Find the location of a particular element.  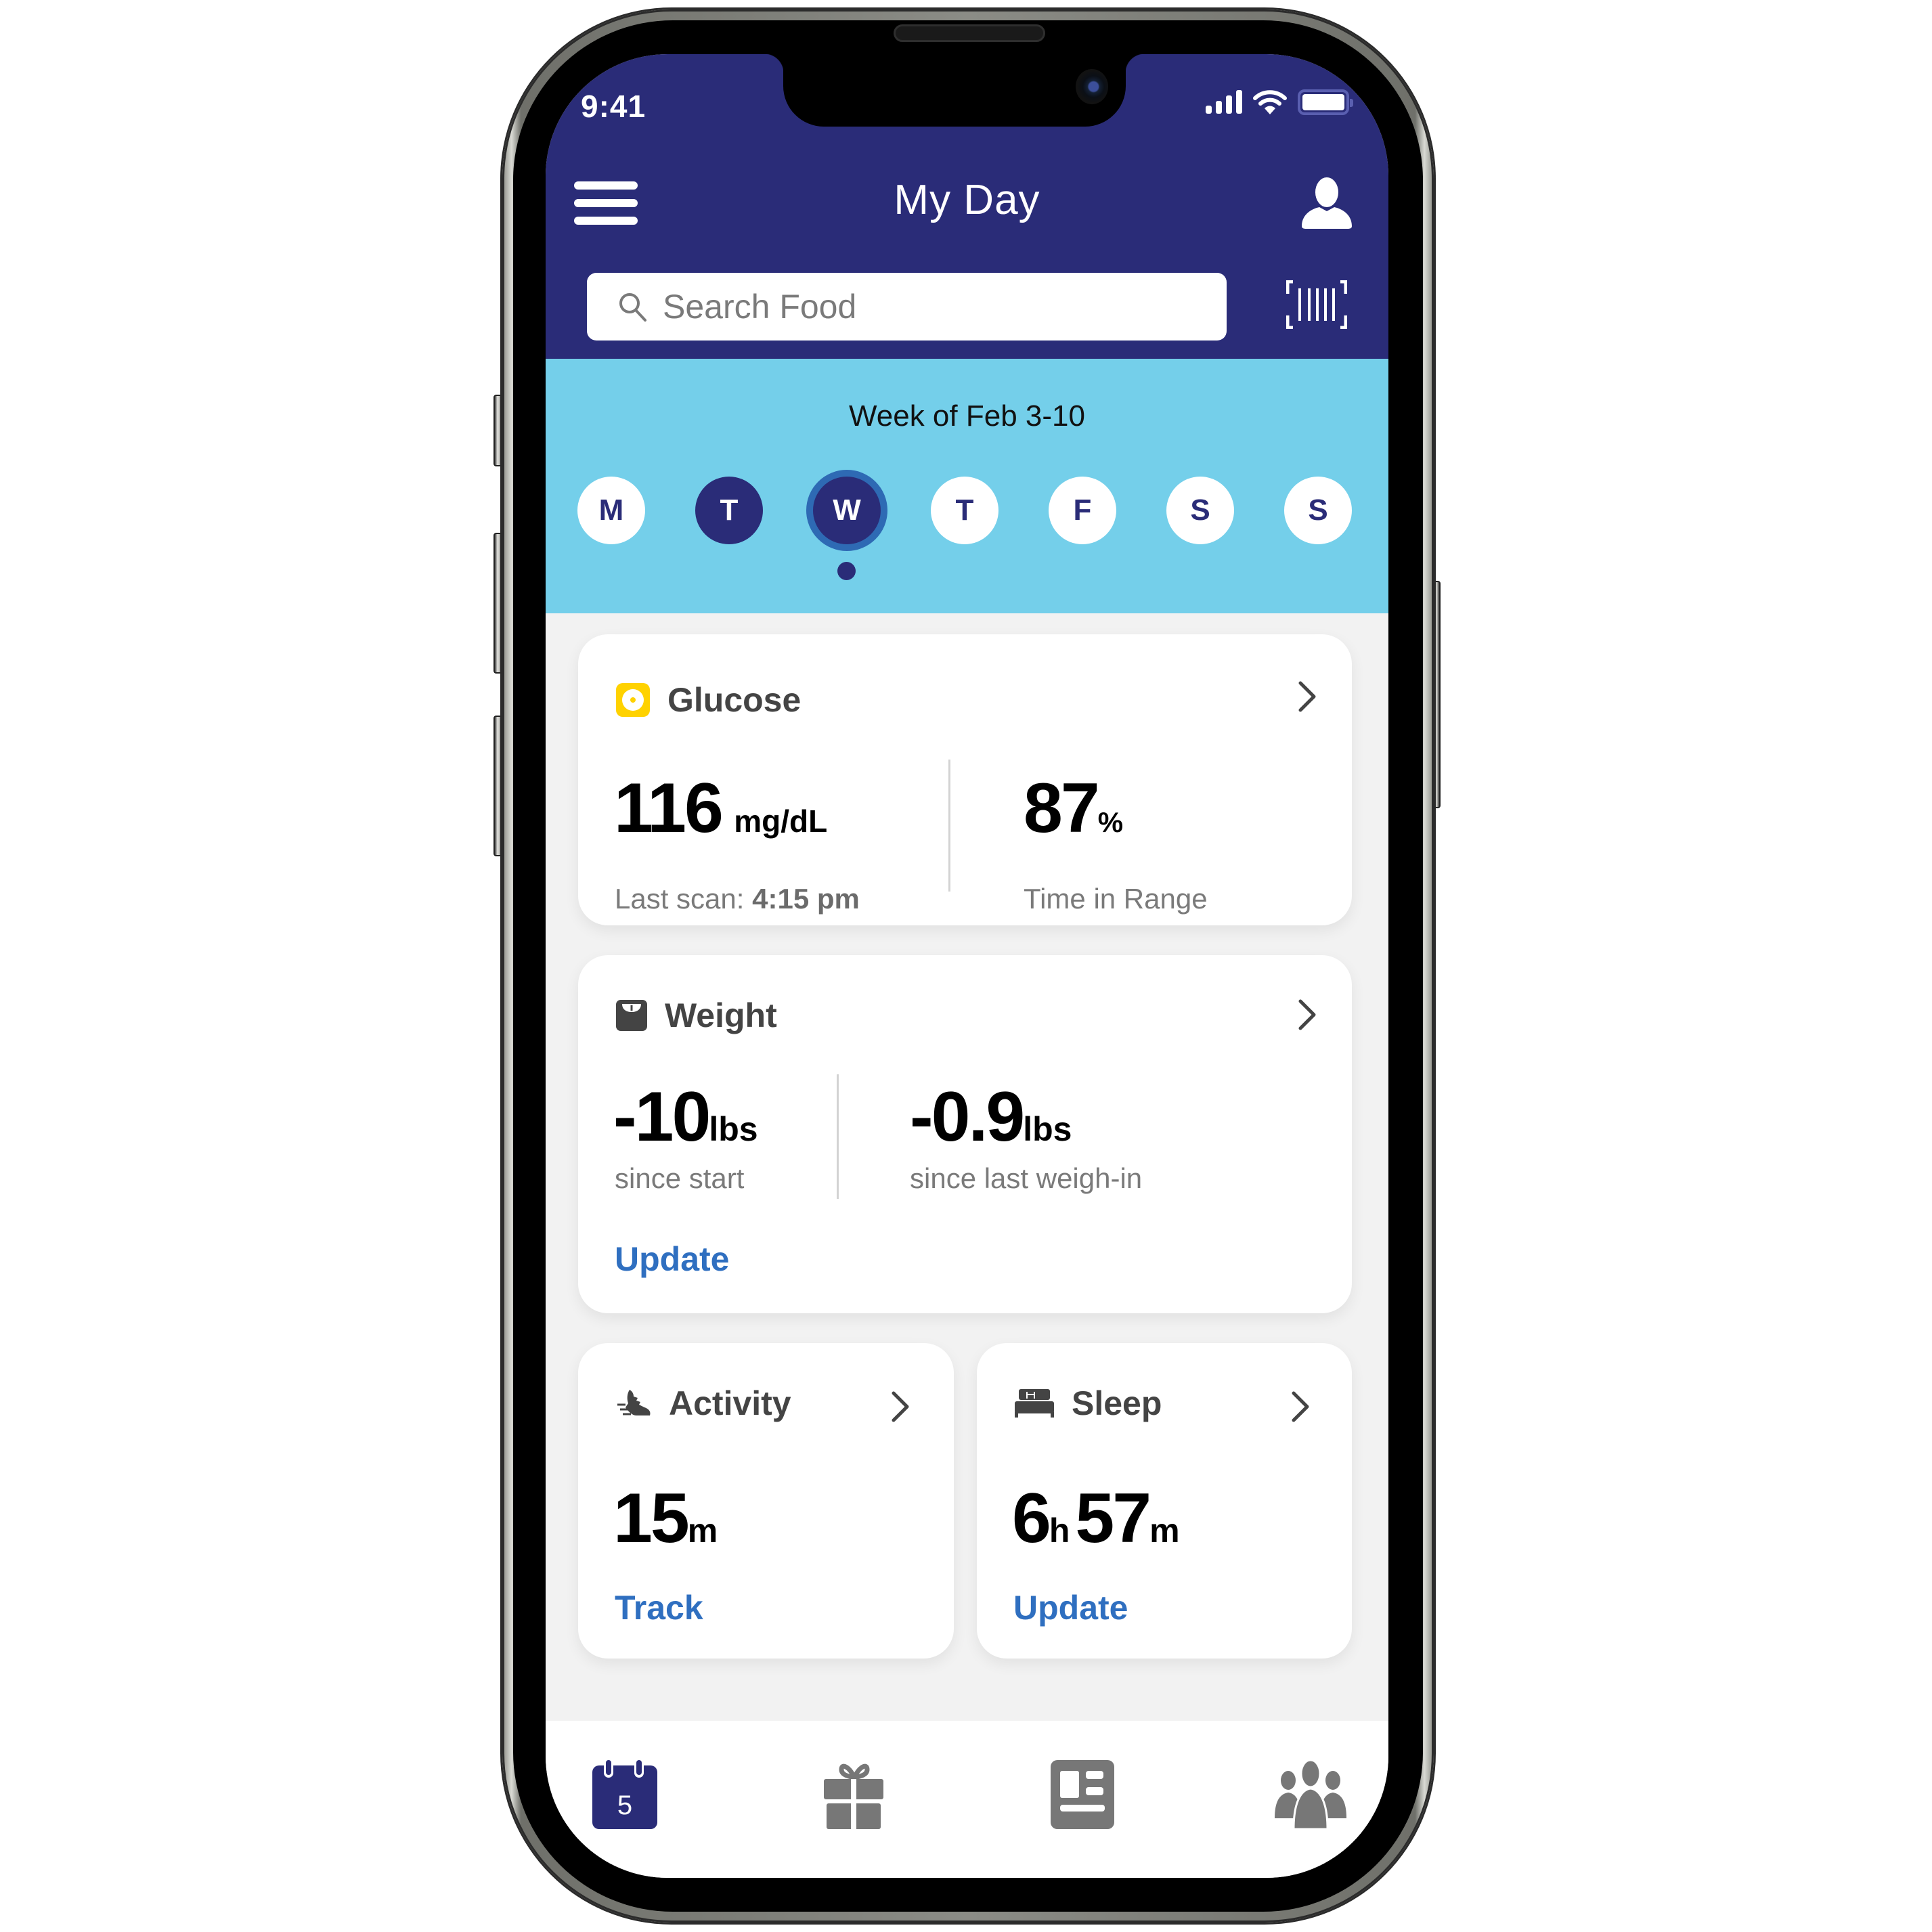

since-last-label: since last weigh-in is located at coordinates (1026, 1178).